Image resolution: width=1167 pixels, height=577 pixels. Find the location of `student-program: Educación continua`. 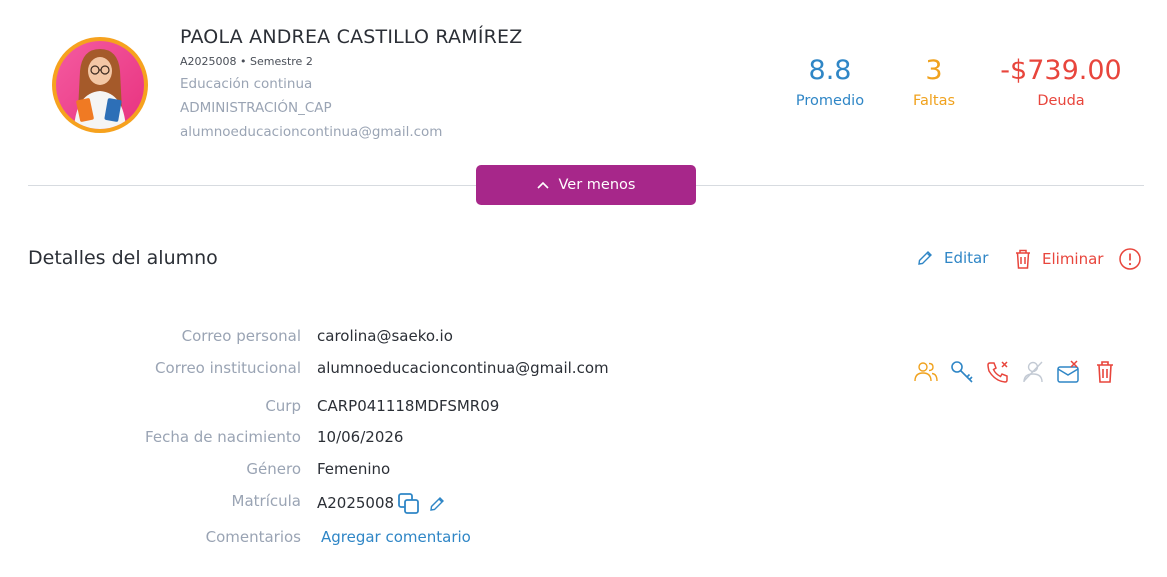

student-program: Educación continua is located at coordinates (246, 84).